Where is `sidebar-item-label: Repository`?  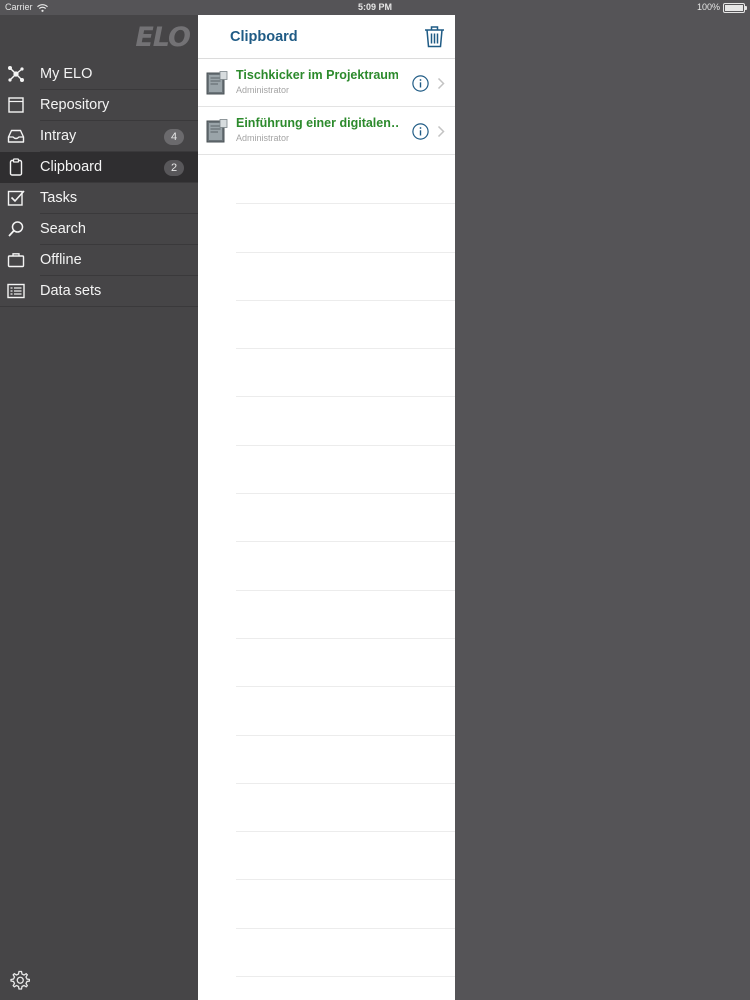 sidebar-item-label: Repository is located at coordinates (75, 105).